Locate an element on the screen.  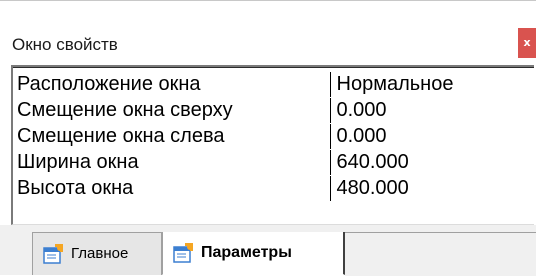
property-name: Расположение окна is located at coordinates (172, 85).